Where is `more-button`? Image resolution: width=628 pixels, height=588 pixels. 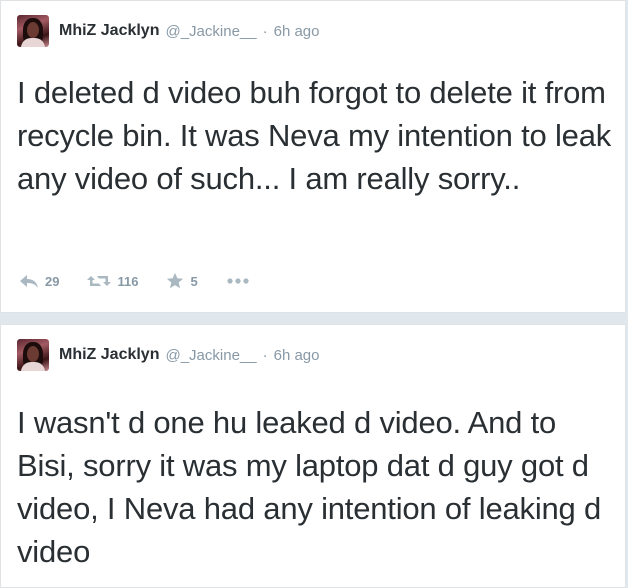 more-button is located at coordinates (238, 281).